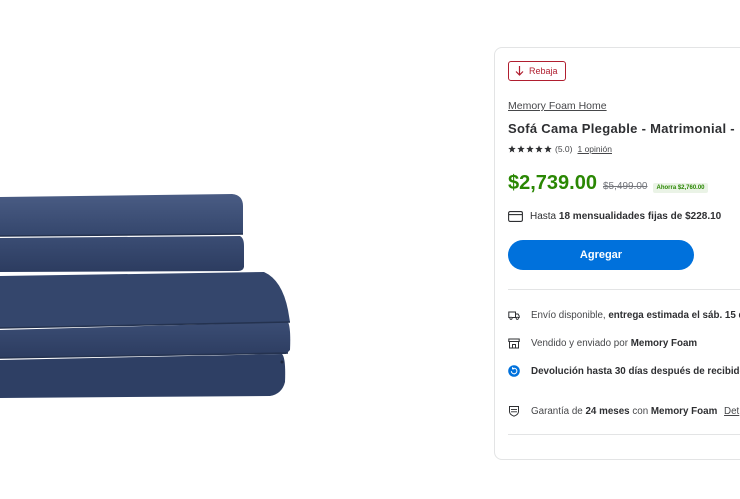 The width and height of the screenshot is (740, 499). What do you see at coordinates (601, 255) in the screenshot?
I see `add-to-cart-button: Agregar` at bounding box center [601, 255].